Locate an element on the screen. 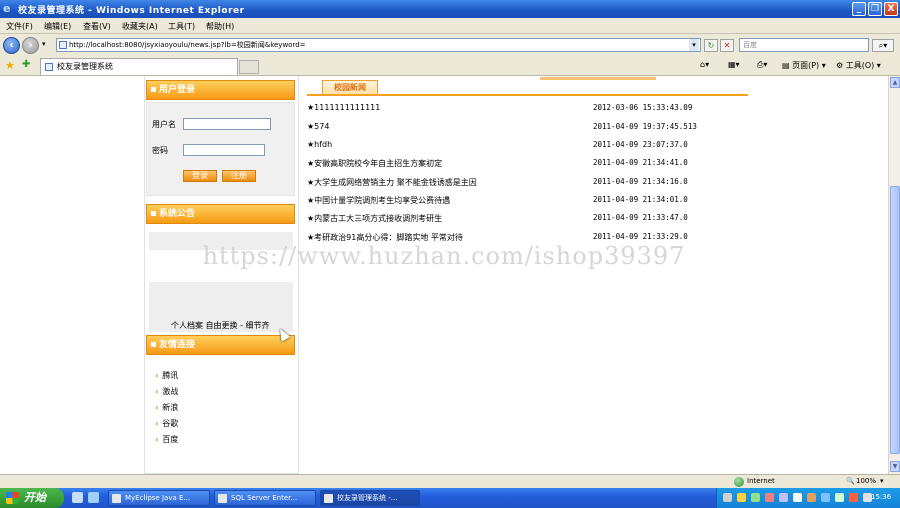 The width and height of the screenshot is (900, 508). vertical-scrollbar: ▲ ▼ is located at coordinates (894, 275).